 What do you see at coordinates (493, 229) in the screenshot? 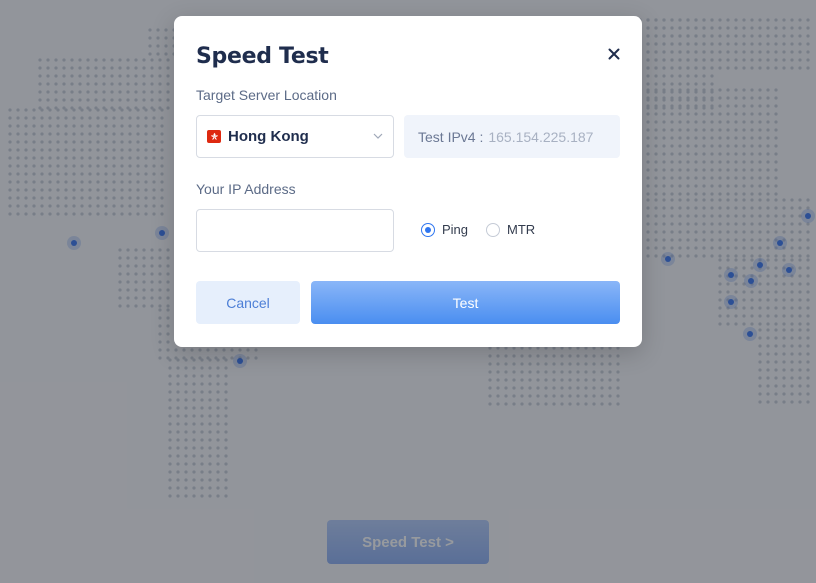
I see `radio-mtr-circle` at bounding box center [493, 229].